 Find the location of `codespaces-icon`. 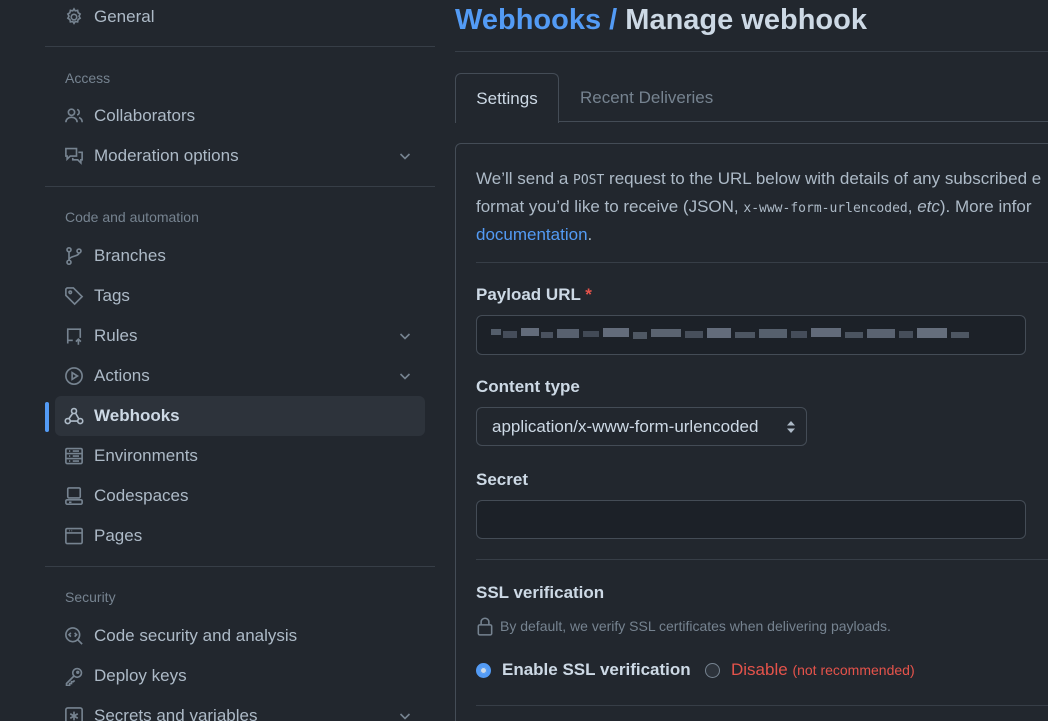

codespaces-icon is located at coordinates (74, 496).